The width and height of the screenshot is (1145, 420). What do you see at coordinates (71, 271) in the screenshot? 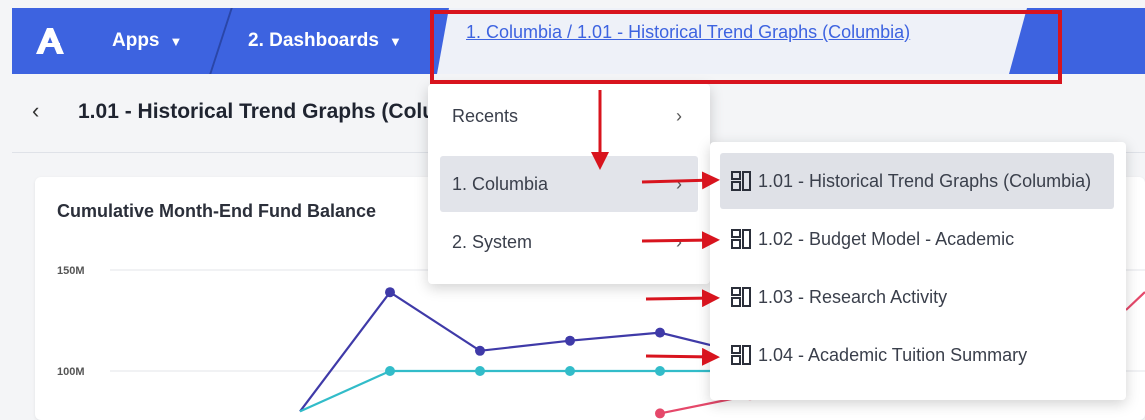
I see `y-tick-label: 150M` at bounding box center [71, 271].